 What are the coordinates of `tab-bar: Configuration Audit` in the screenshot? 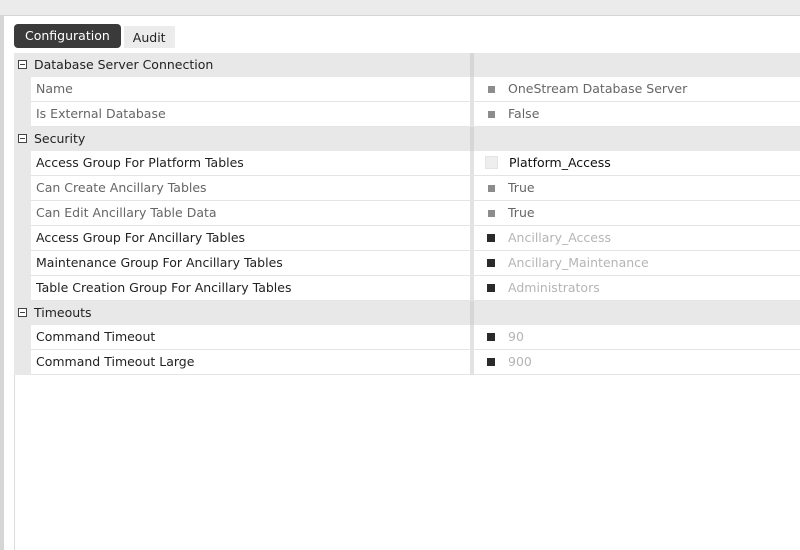 It's located at (94, 36).